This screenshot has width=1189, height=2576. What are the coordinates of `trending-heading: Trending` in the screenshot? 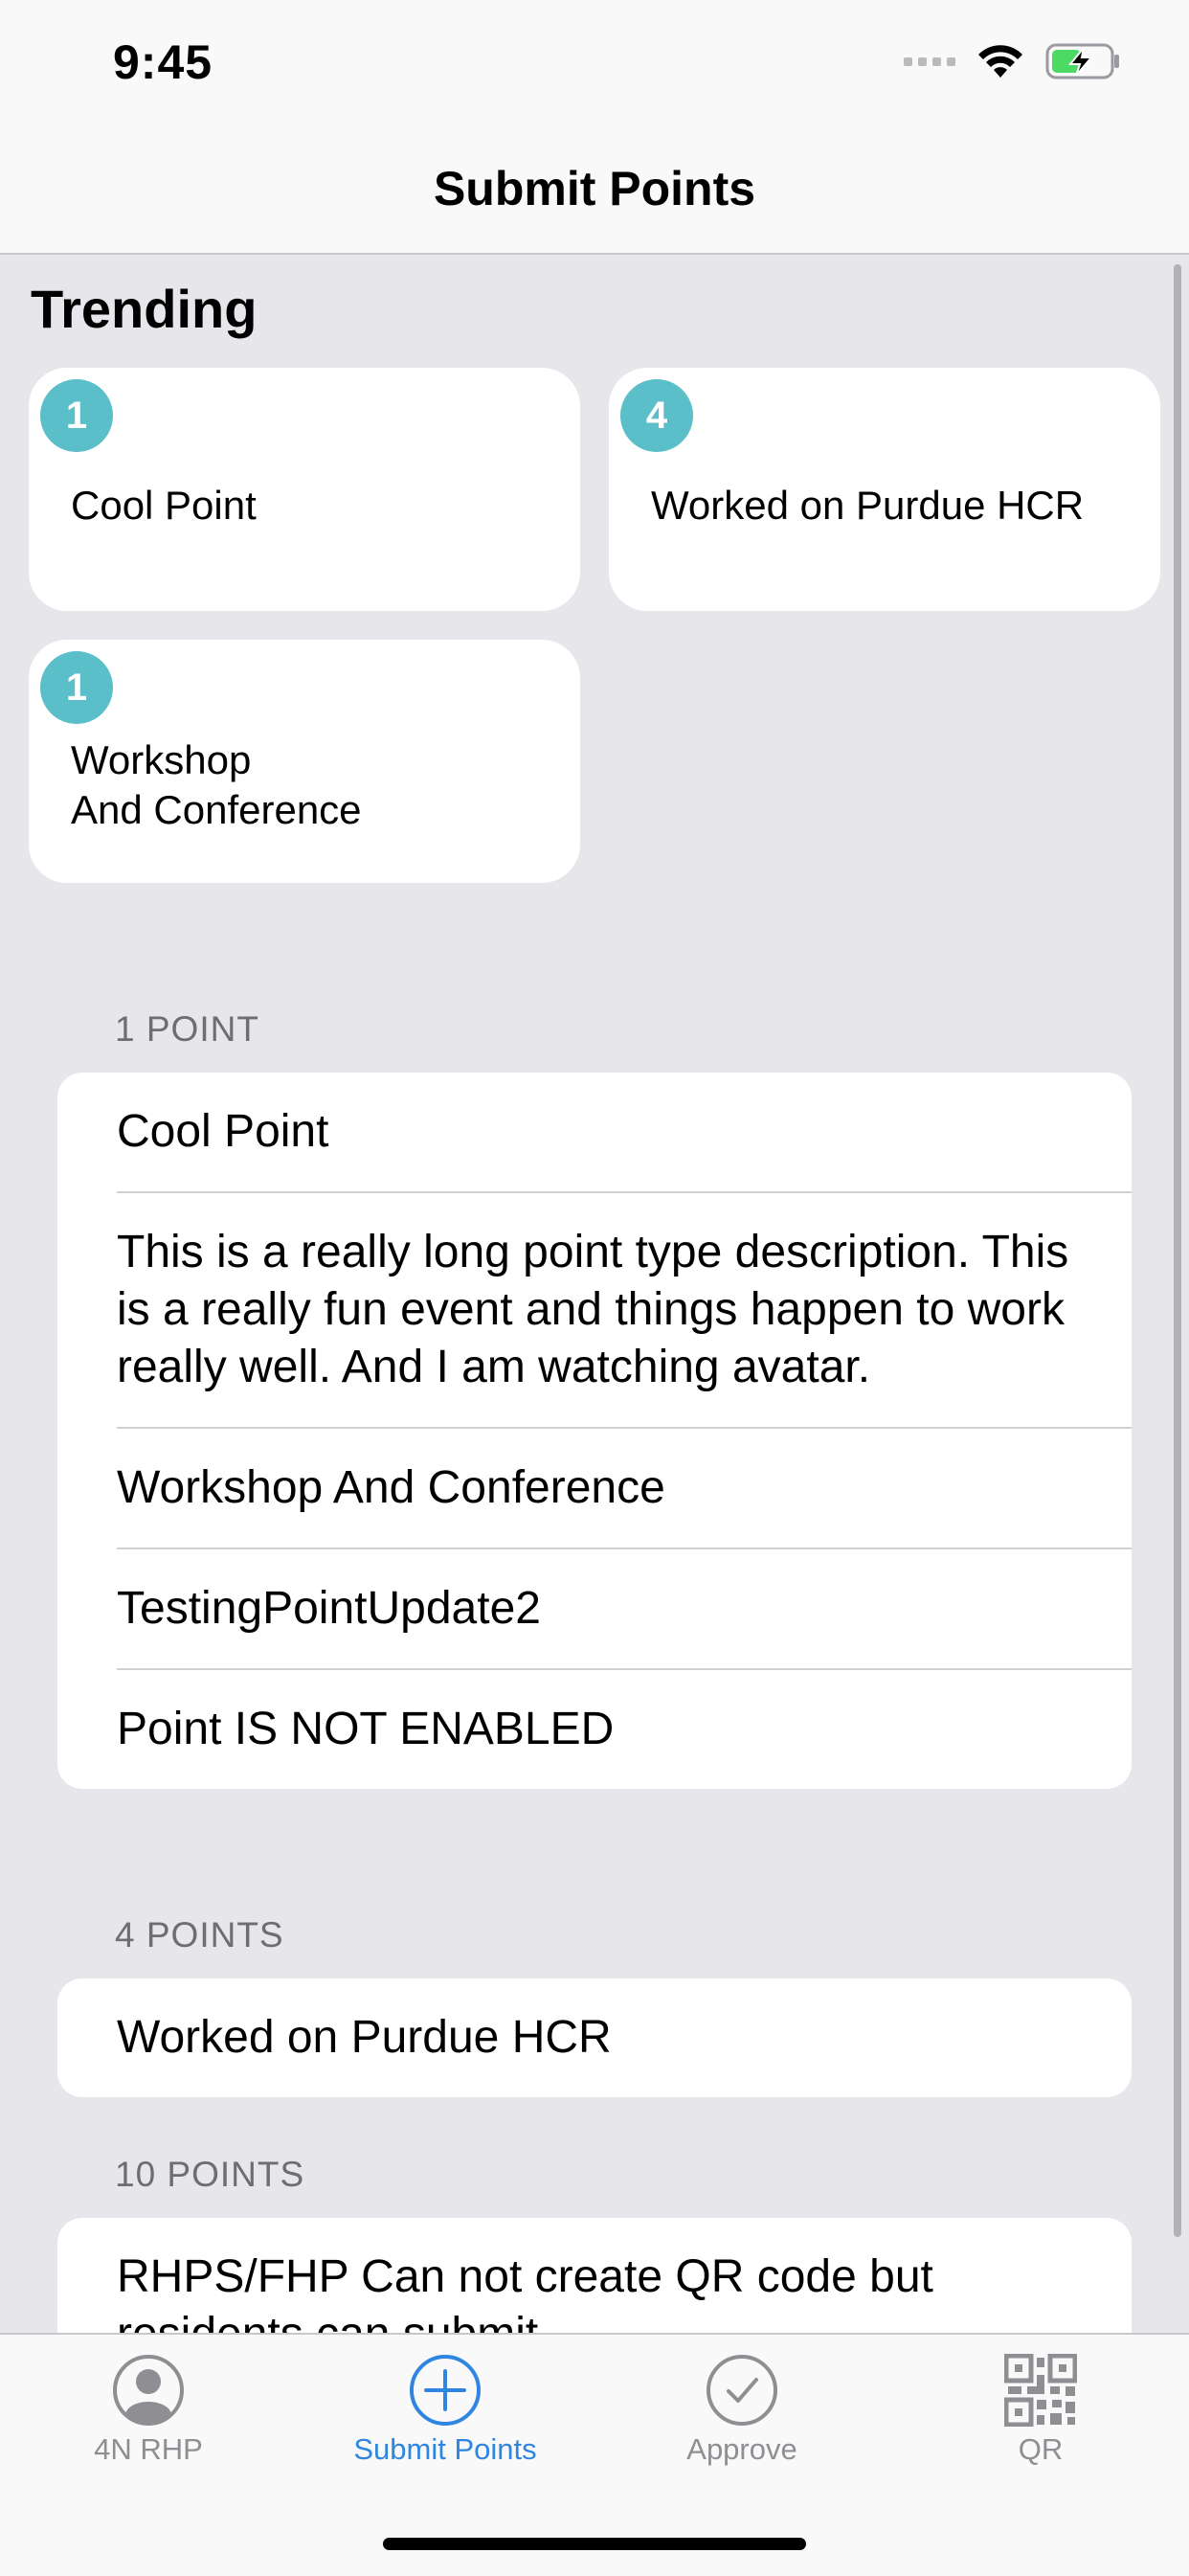 It's located at (144, 309).